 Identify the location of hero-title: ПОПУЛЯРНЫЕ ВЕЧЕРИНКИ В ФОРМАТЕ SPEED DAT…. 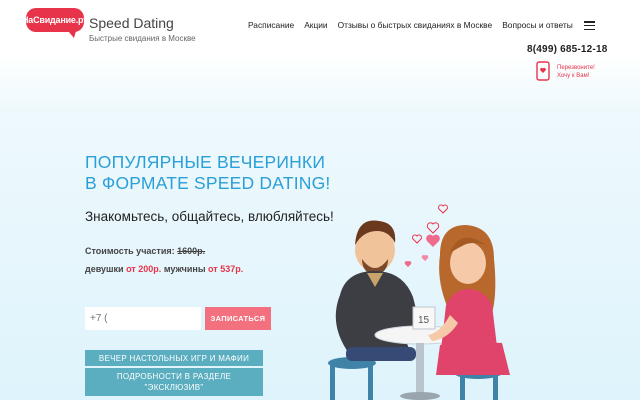
(208, 173).